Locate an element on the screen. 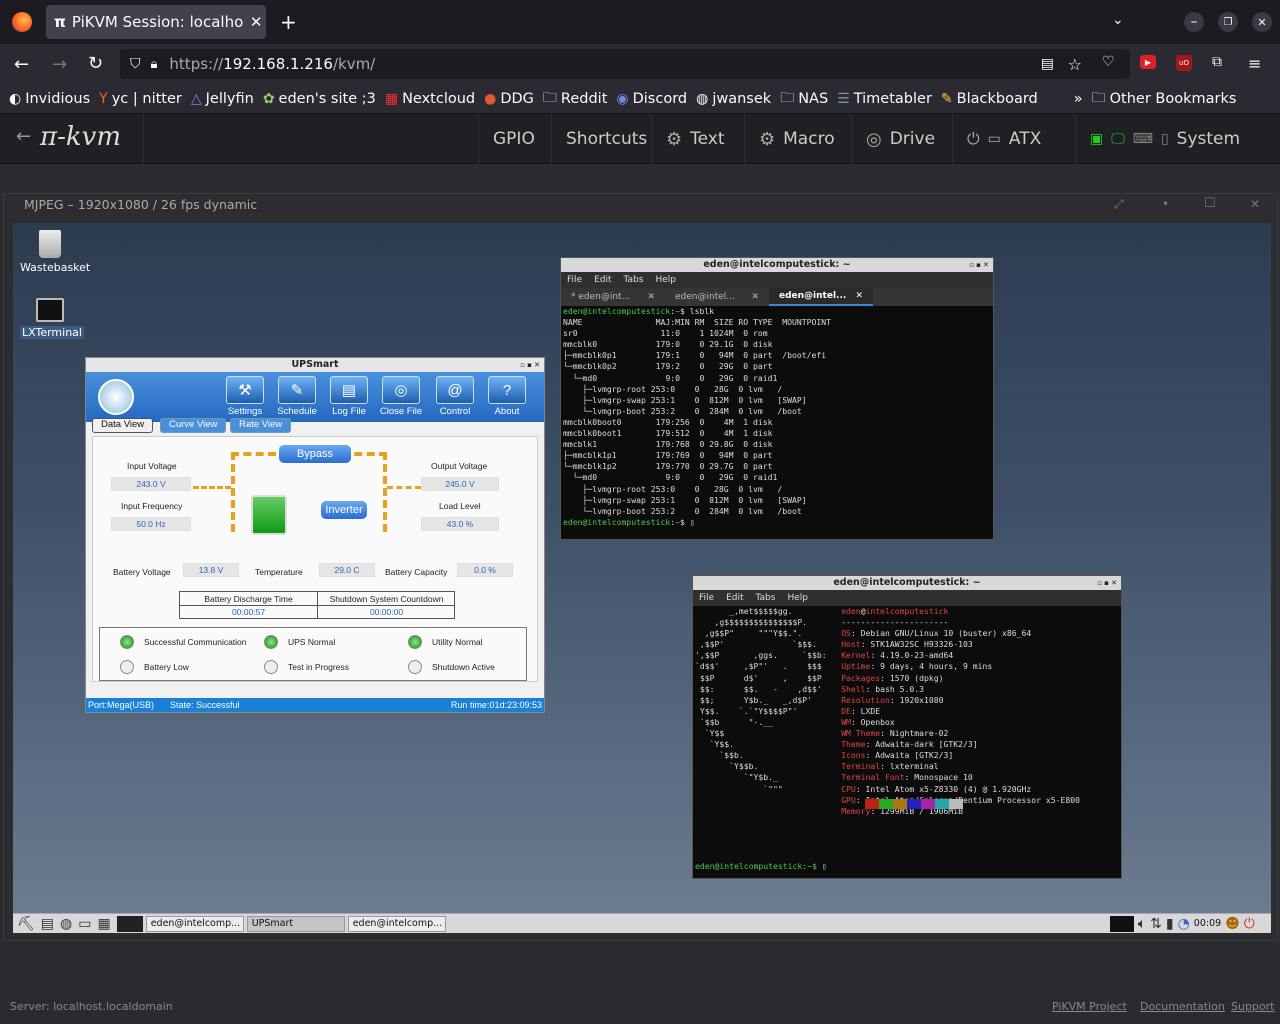 The width and height of the screenshot is (1280, 1024). tab-rate-view: Rate View is located at coordinates (261, 425).